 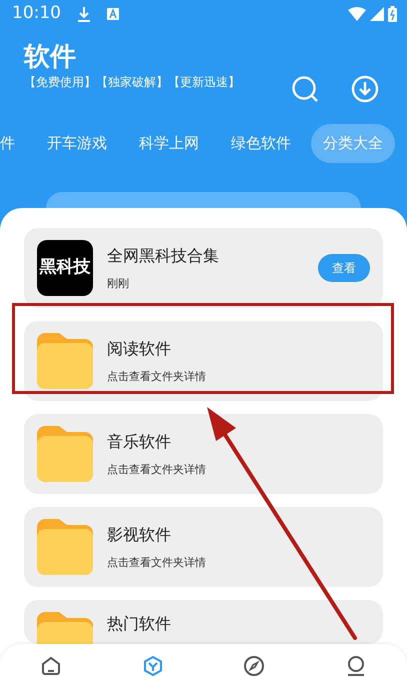 What do you see at coordinates (169, 143) in the screenshot?
I see `category-tab: 科学上网` at bounding box center [169, 143].